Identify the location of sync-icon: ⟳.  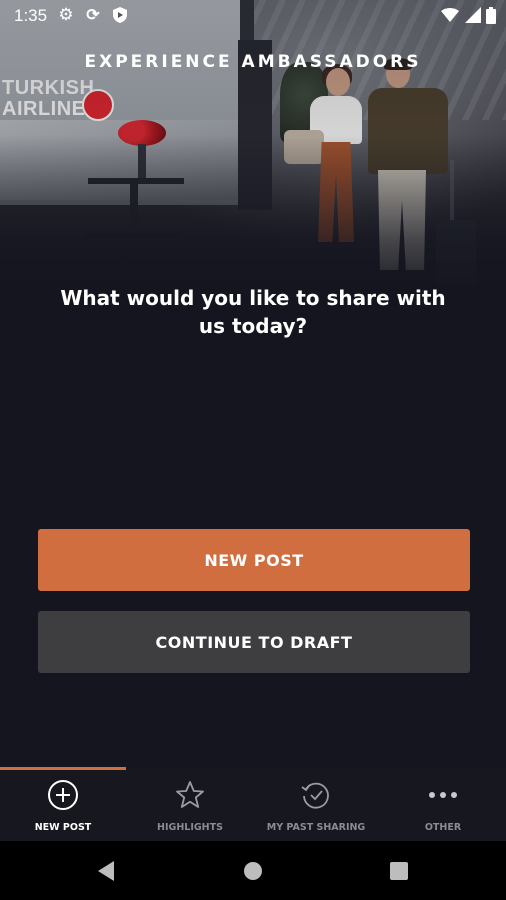
(93, 15).